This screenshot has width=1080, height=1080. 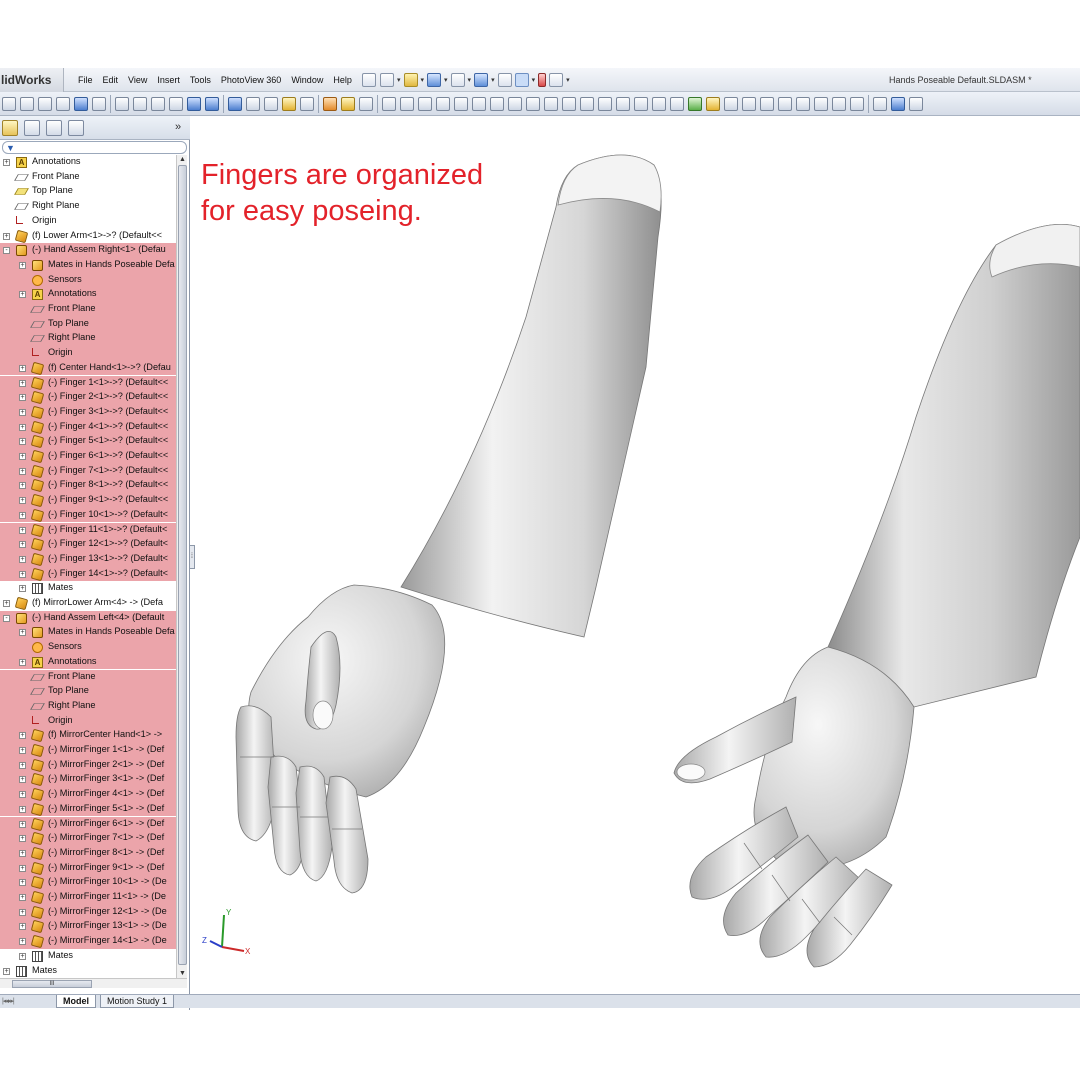 I want to click on print-icon, so click(x=457, y=80).